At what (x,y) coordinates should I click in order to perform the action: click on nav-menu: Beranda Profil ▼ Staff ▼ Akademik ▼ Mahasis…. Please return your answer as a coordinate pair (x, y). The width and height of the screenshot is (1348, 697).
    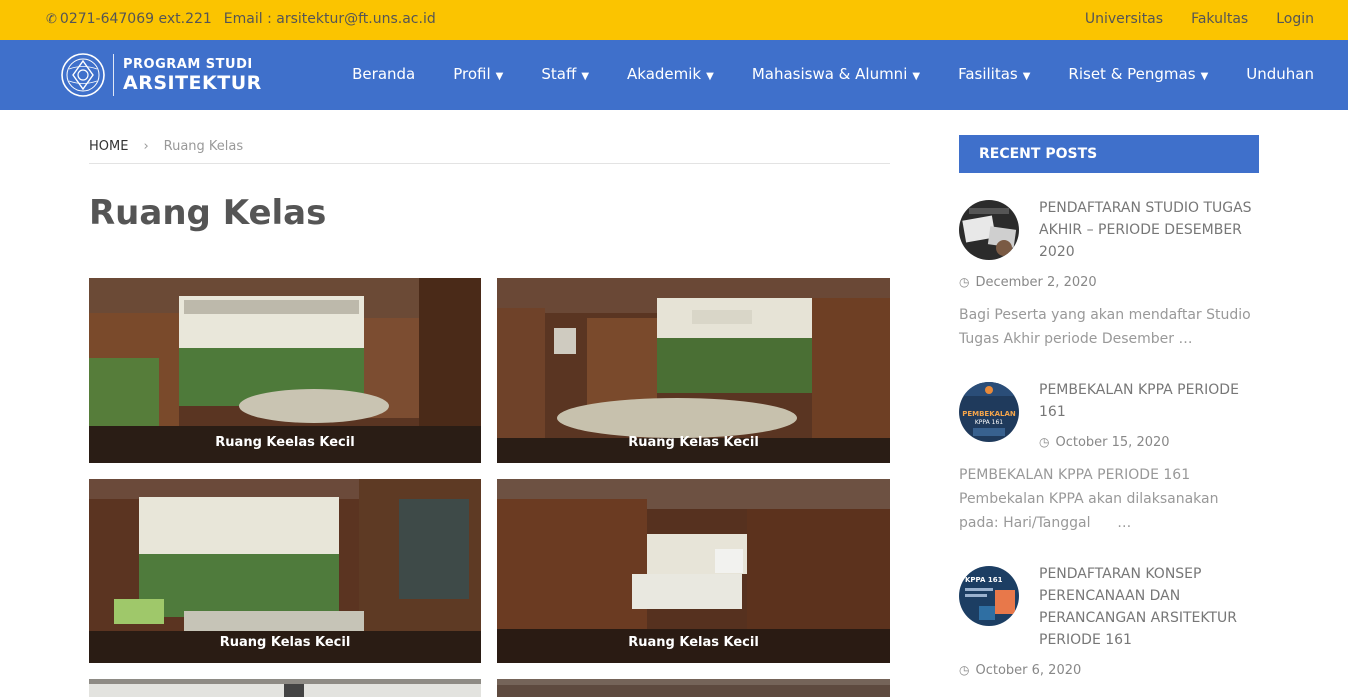
    Looking at the image, I should click on (833, 74).